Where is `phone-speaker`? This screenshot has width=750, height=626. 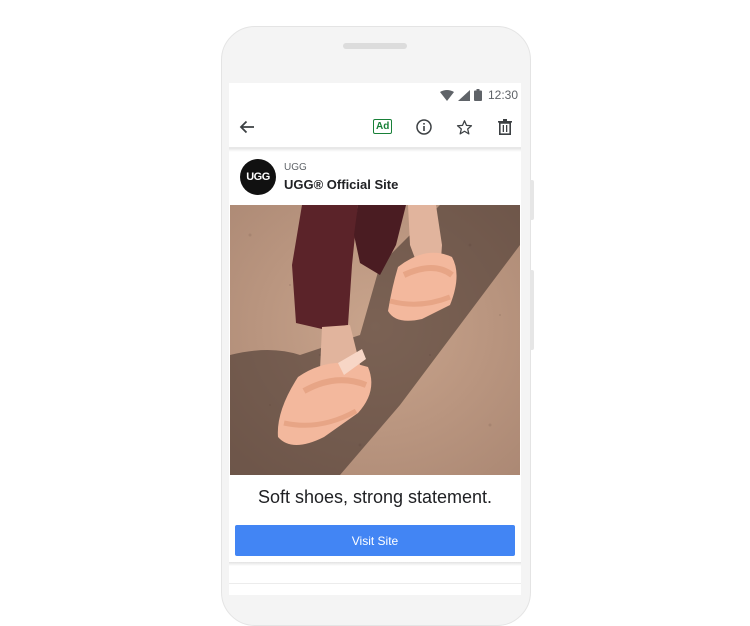 phone-speaker is located at coordinates (375, 46).